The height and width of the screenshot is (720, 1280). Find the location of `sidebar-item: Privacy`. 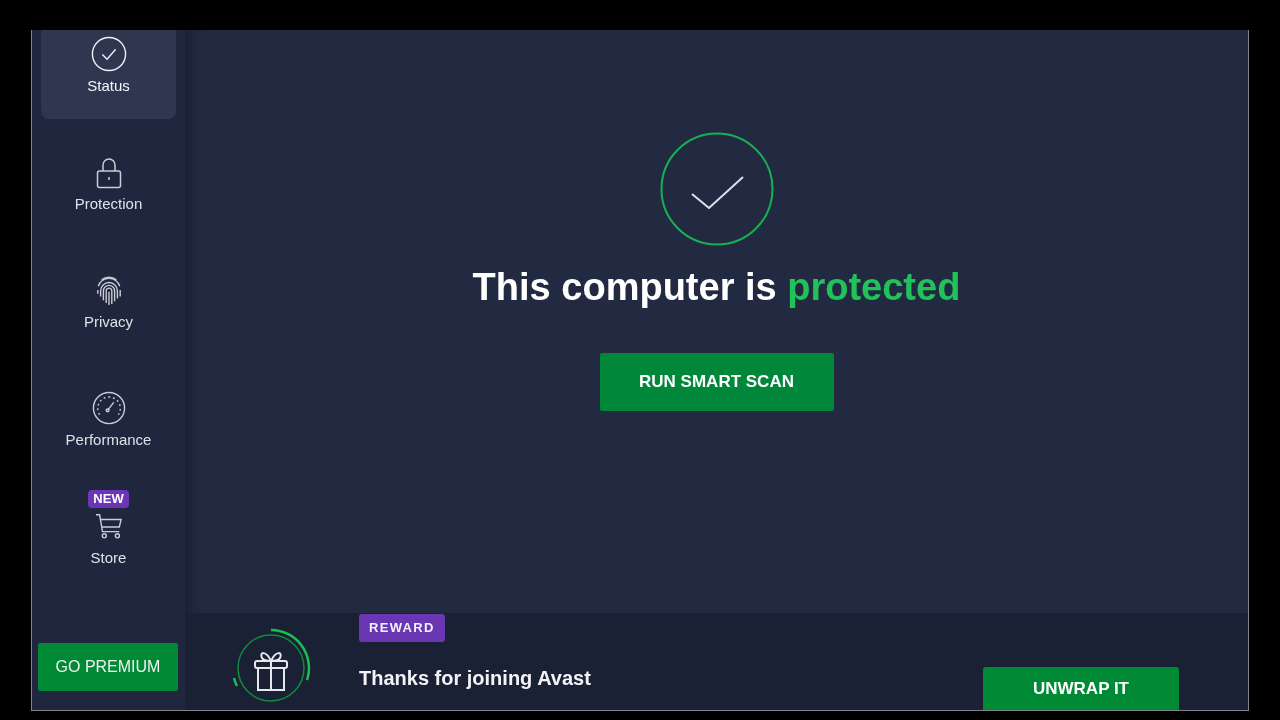

sidebar-item: Privacy is located at coordinates (108, 296).